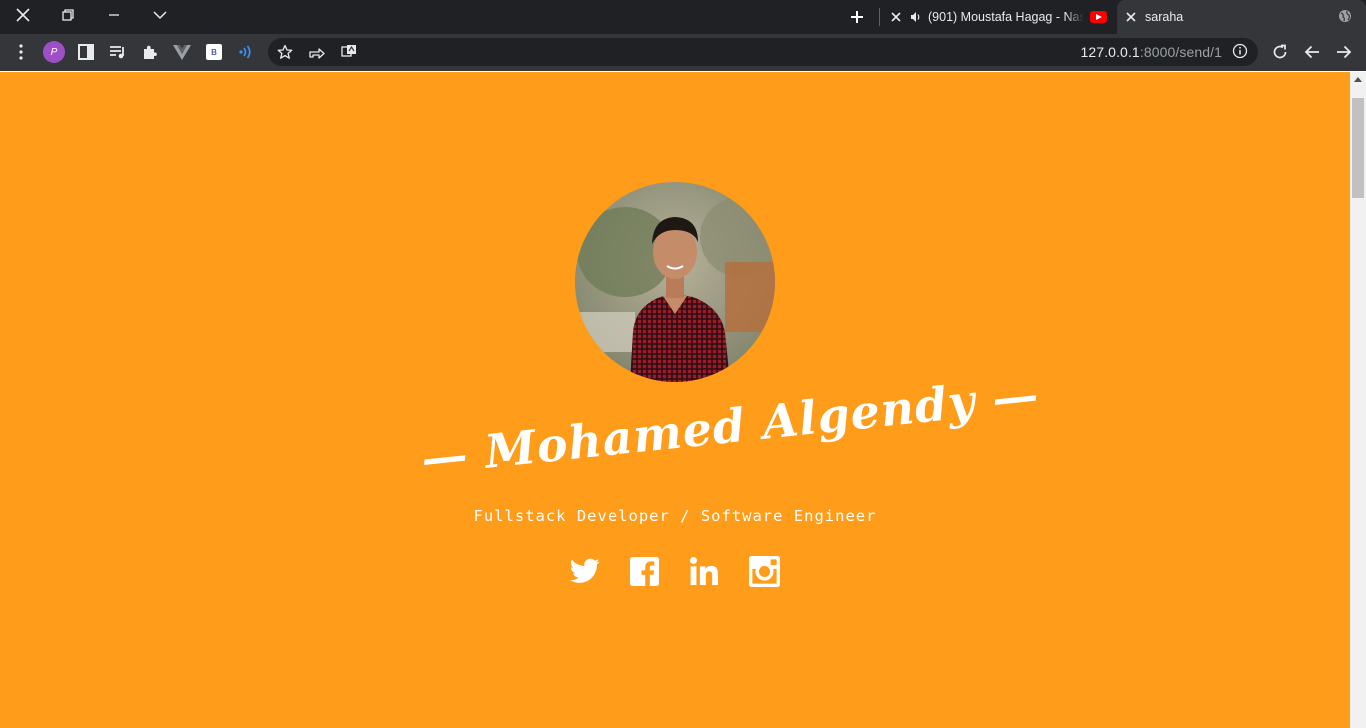 This screenshot has width=1366, height=728. I want to click on linkedin-icon, so click(704, 571).